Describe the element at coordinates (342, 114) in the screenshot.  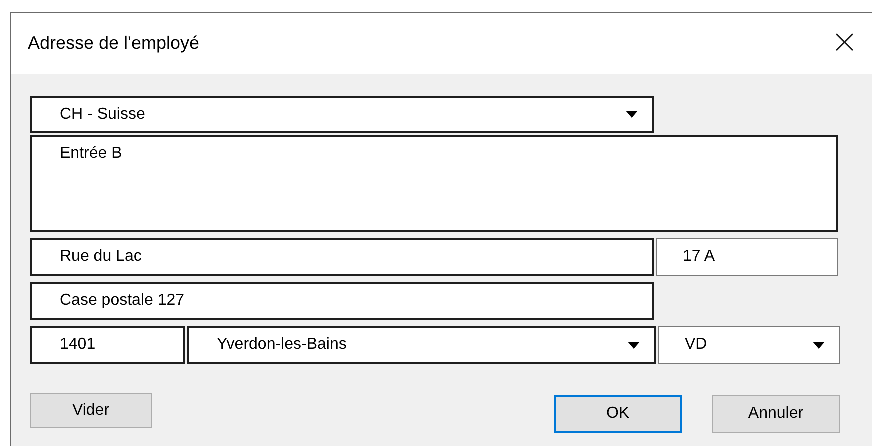
I see `dropdown-field: CH - Suisse` at that location.